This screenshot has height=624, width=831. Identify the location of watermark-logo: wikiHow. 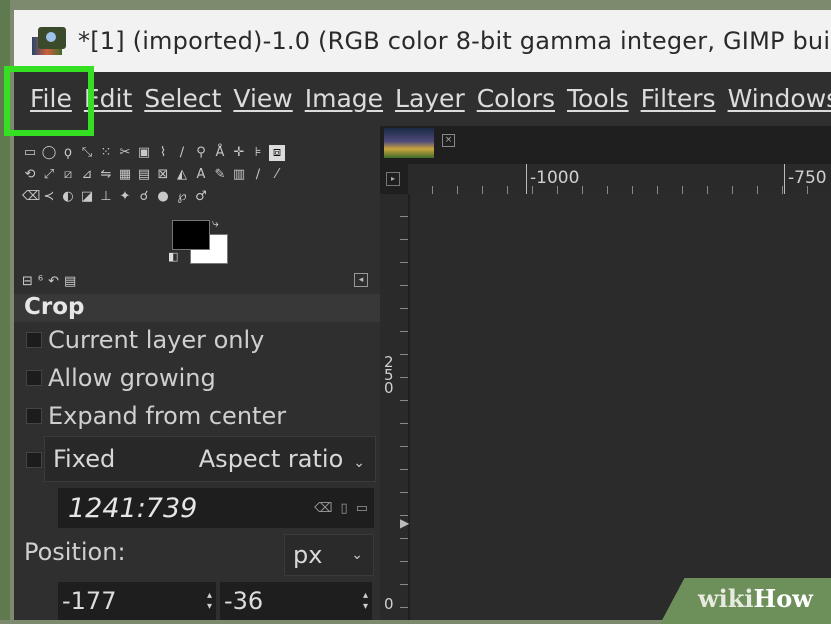
(755, 598).